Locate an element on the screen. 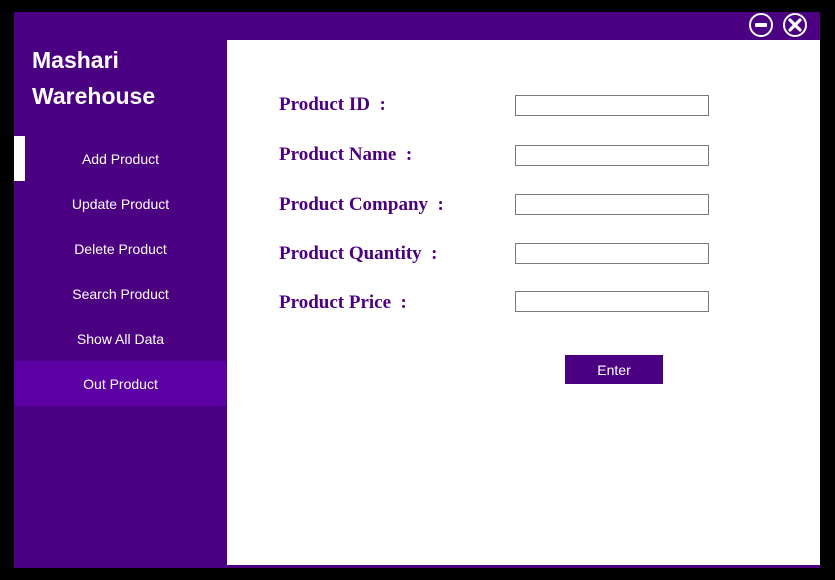 The width and height of the screenshot is (835, 580). sidebar-item-show-all-data: Show All Data is located at coordinates (120, 338).